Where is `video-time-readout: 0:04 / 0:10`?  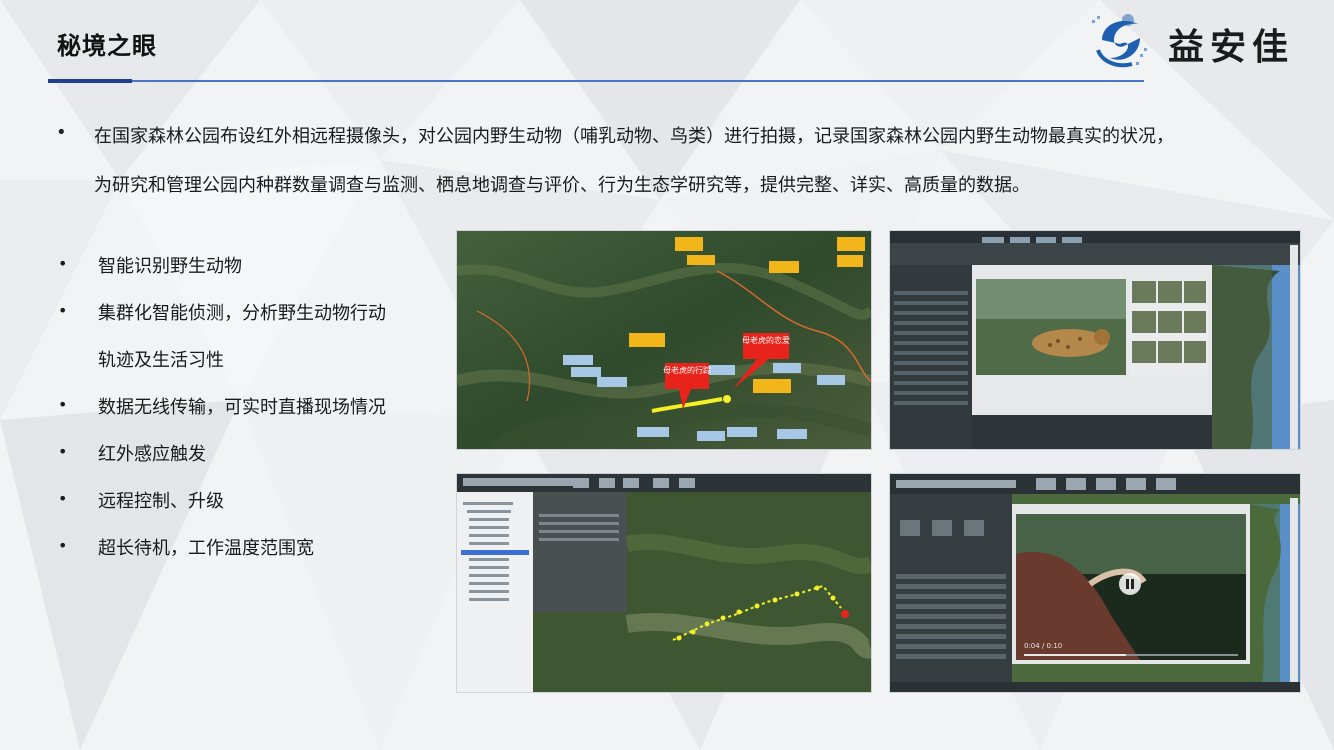 video-time-readout: 0:04 / 0:10 is located at coordinates (1043, 646).